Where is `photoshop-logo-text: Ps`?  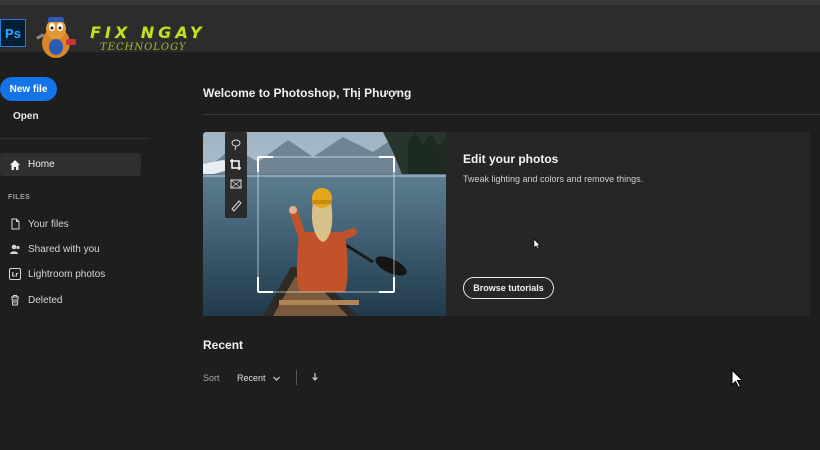 photoshop-logo-text: Ps is located at coordinates (13, 33).